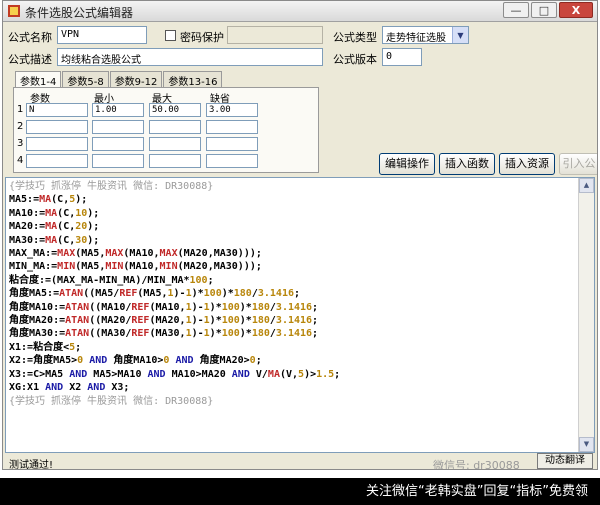 The width and height of the screenshot is (600, 505). Describe the element at coordinates (20, 143) in the screenshot. I see `row-number: 3` at that location.